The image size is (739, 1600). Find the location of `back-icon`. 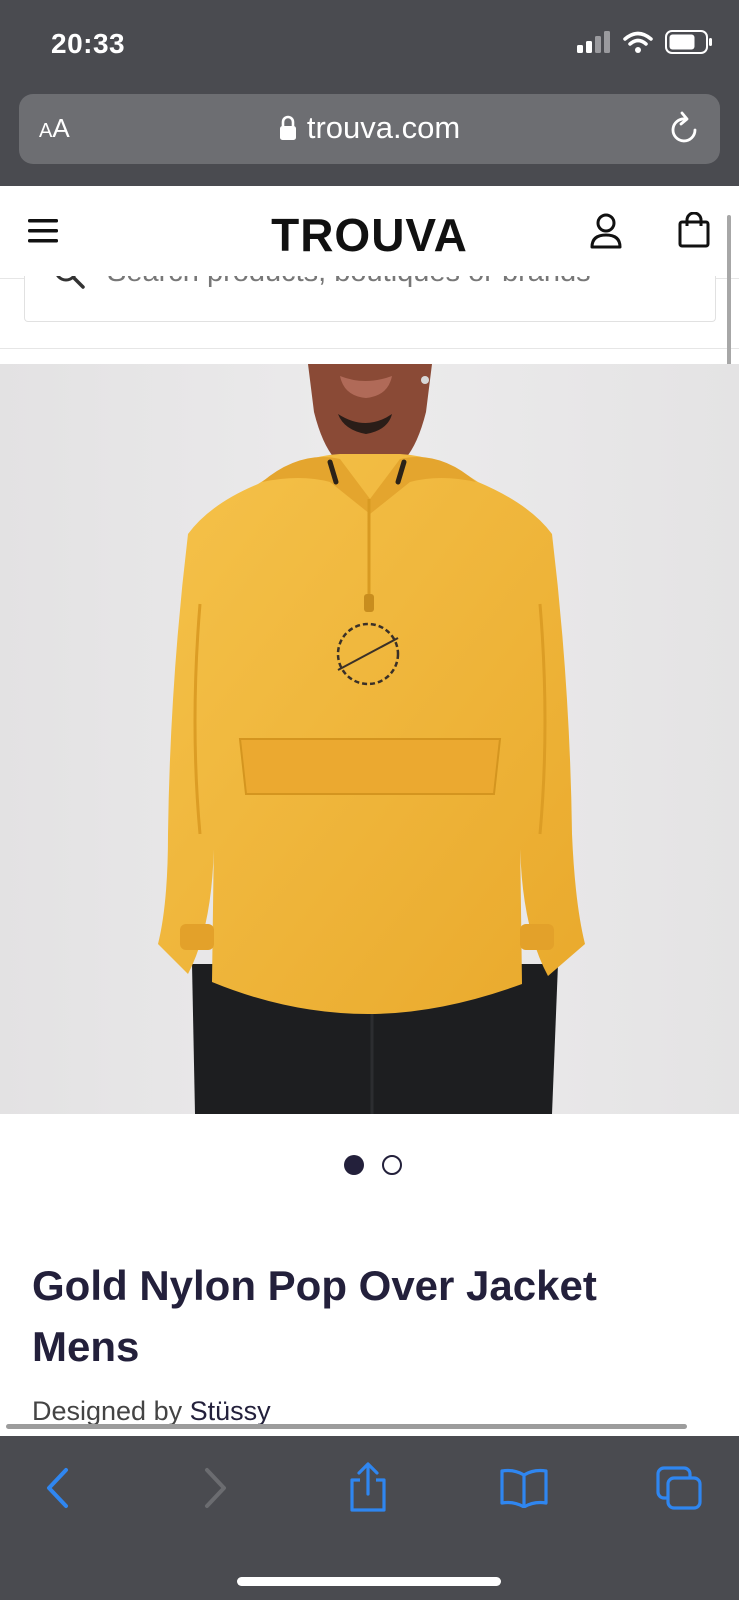

back-icon is located at coordinates (57, 1488).